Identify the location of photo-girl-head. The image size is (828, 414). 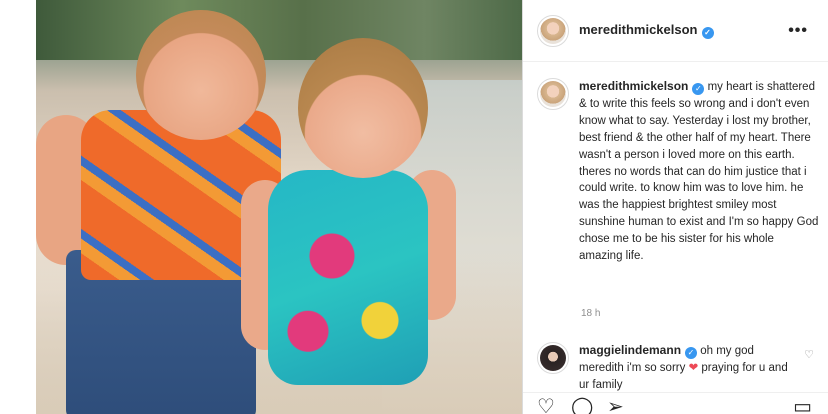
(363, 108).